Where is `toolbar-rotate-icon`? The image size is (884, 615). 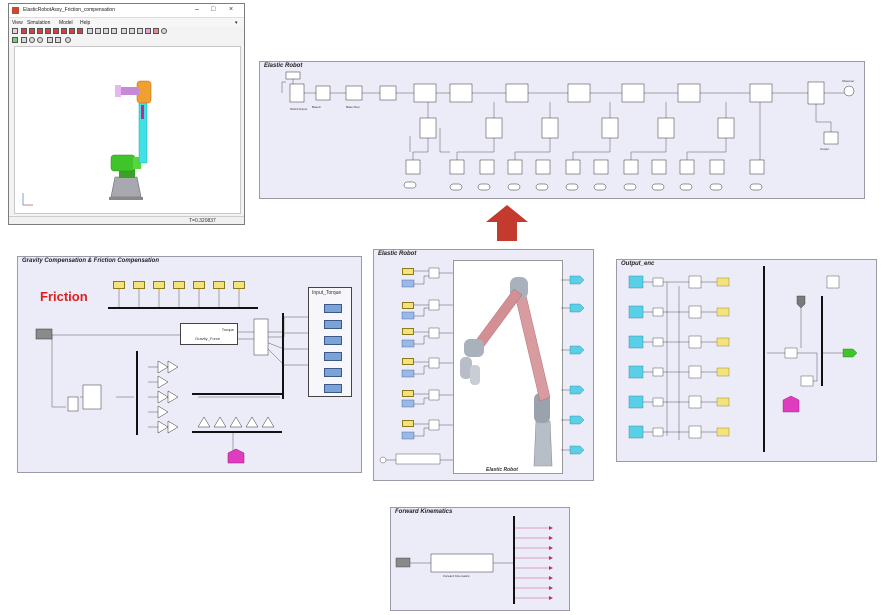
toolbar-rotate-icon is located at coordinates (98, 31).